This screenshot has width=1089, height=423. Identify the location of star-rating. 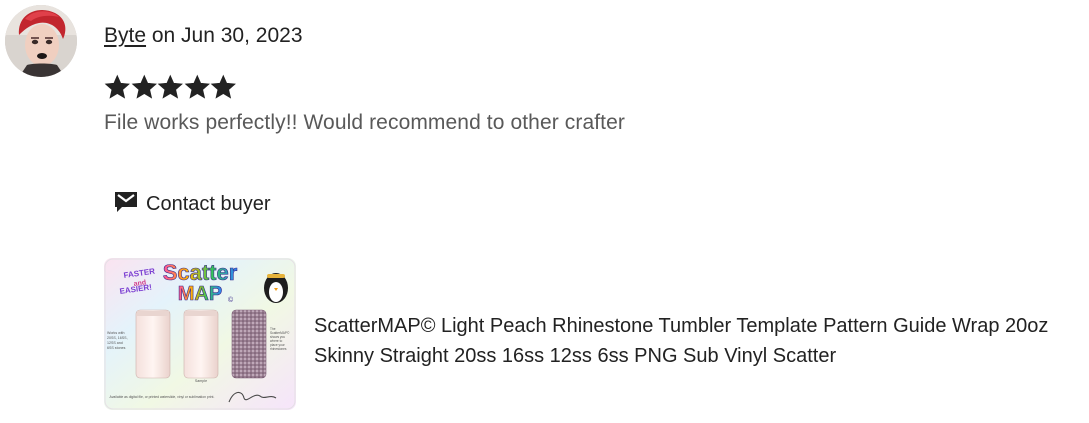
(170, 87).